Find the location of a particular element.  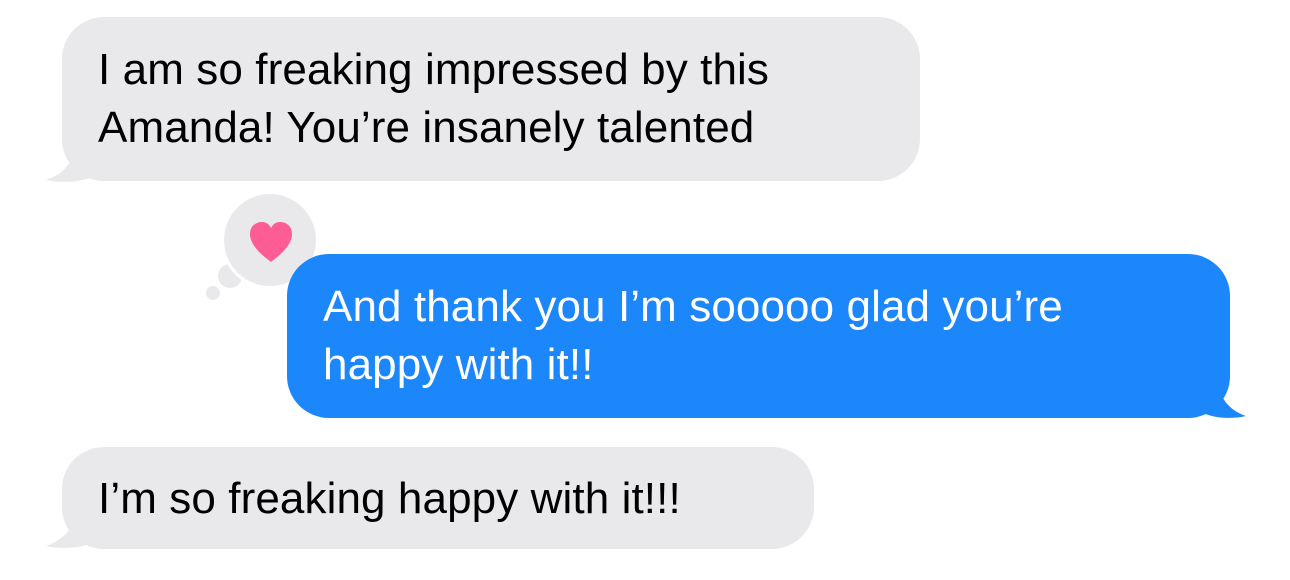

tapback-tail-dot-small is located at coordinates (213, 293).